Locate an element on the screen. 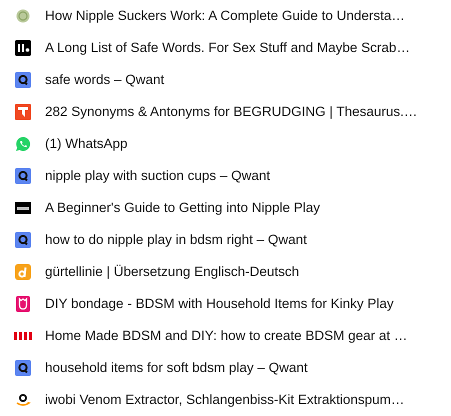 This screenshot has width=451, height=416. d-logo-icon is located at coordinates (22, 272).